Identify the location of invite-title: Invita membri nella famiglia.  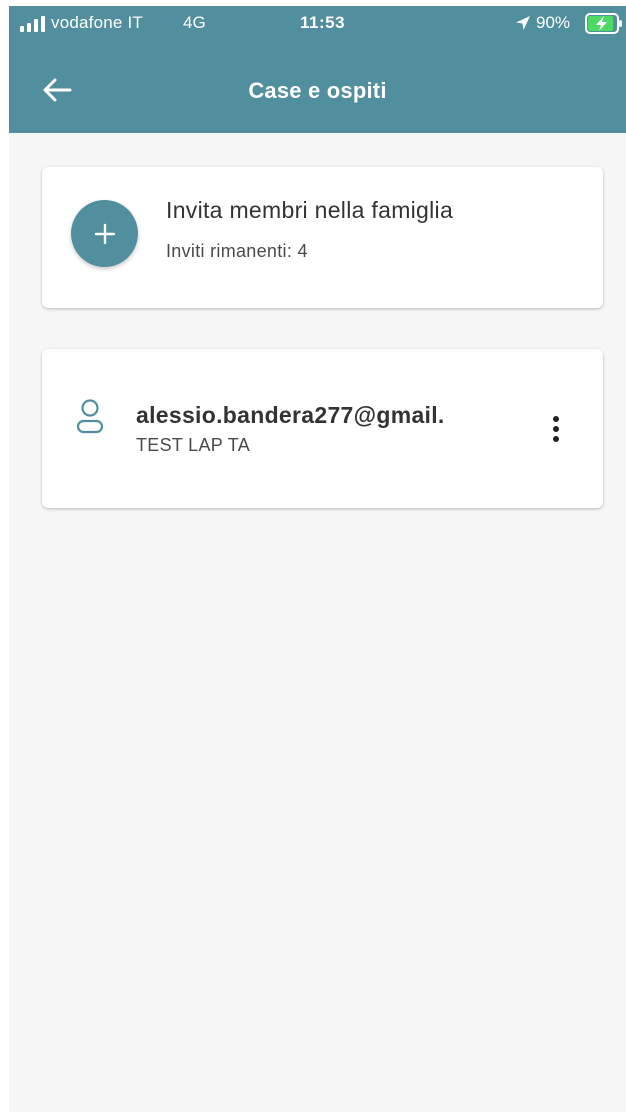
(310, 210).